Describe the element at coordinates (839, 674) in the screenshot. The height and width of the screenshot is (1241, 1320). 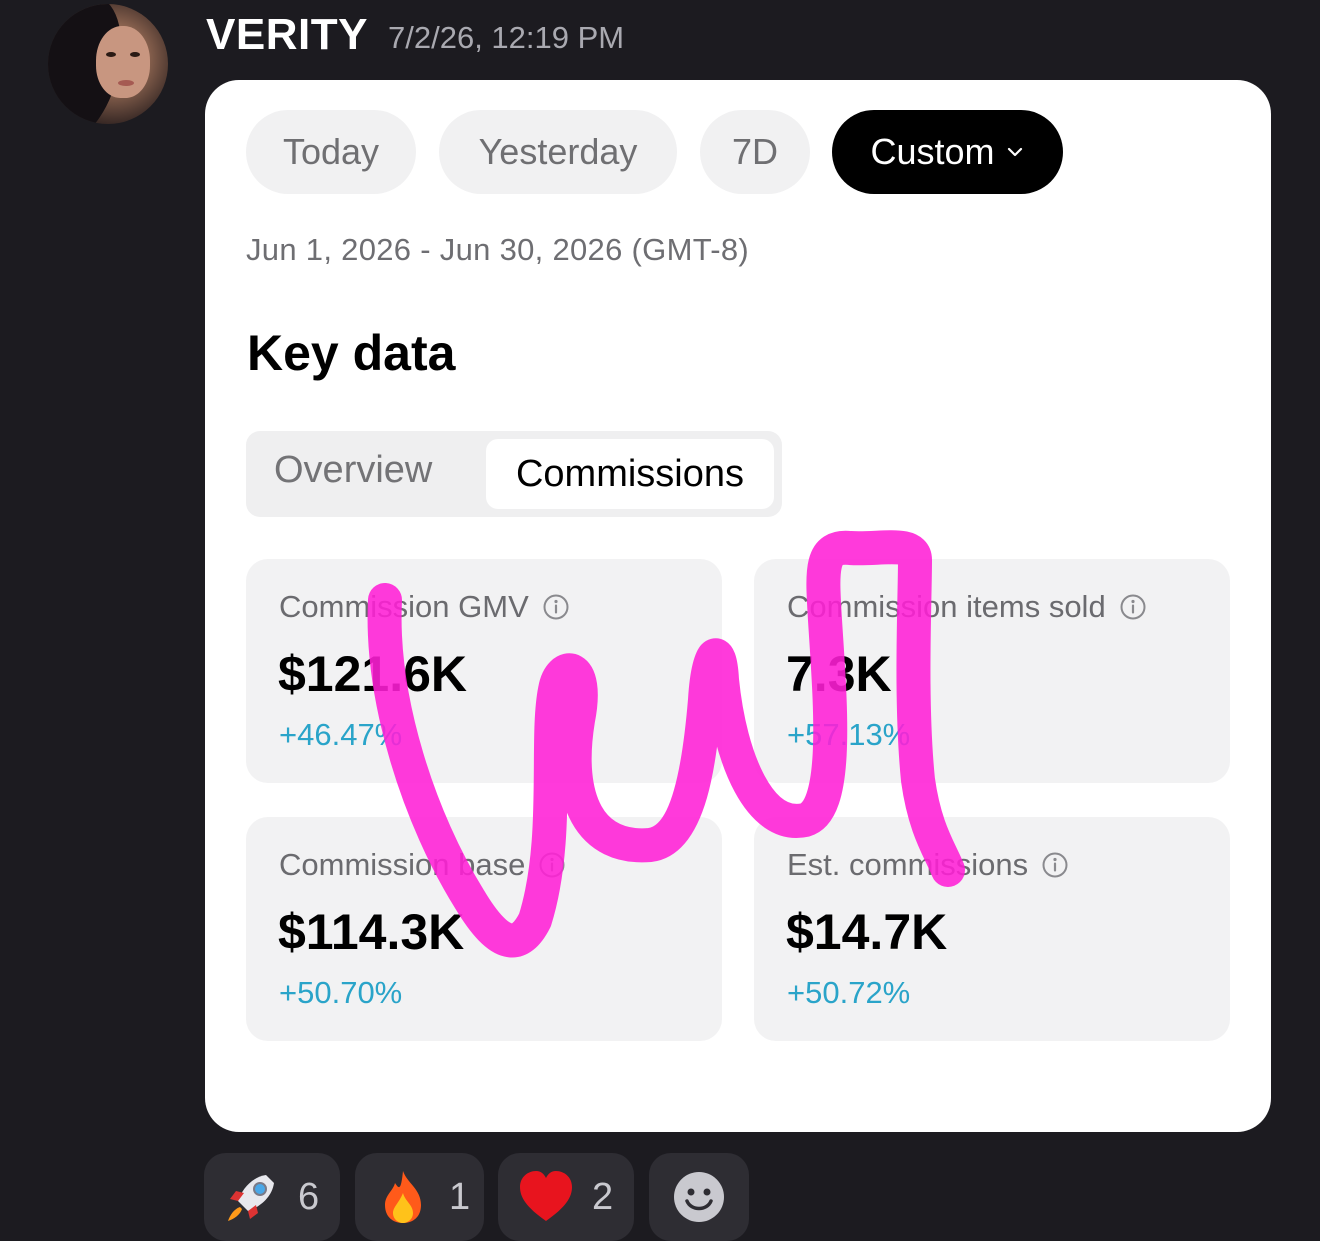
I see `metric-value: 7.3K` at that location.